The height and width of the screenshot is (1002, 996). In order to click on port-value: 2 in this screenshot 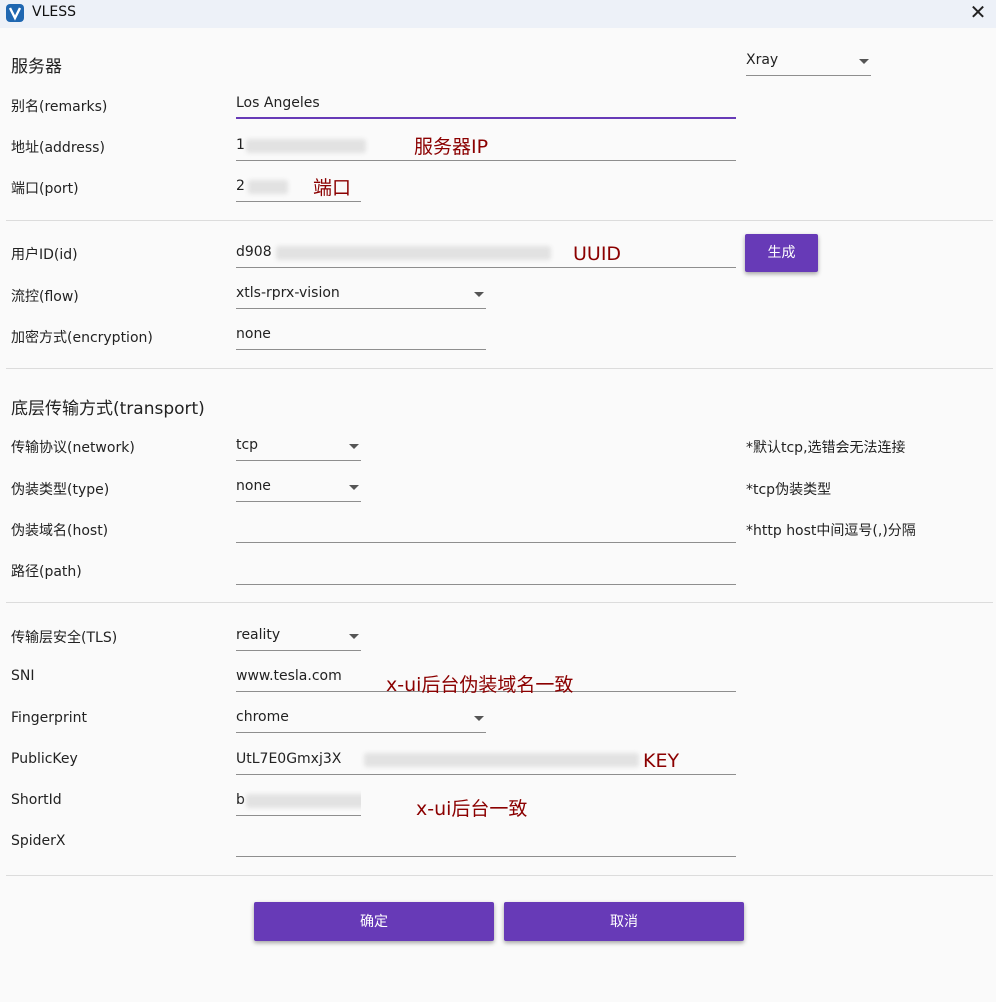, I will do `click(240, 186)`.